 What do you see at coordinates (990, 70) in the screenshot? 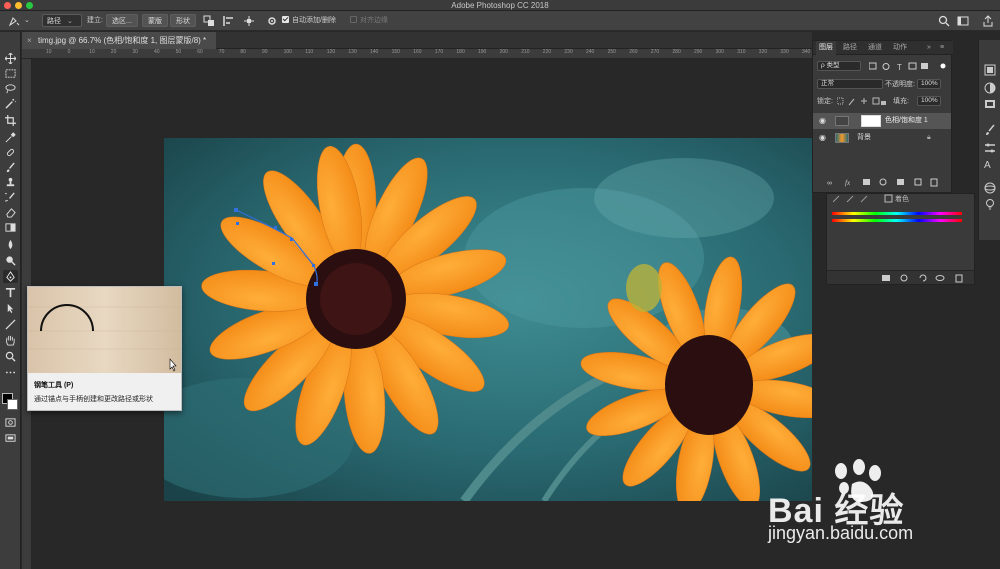
I see `color-panel-icon` at bounding box center [990, 70].